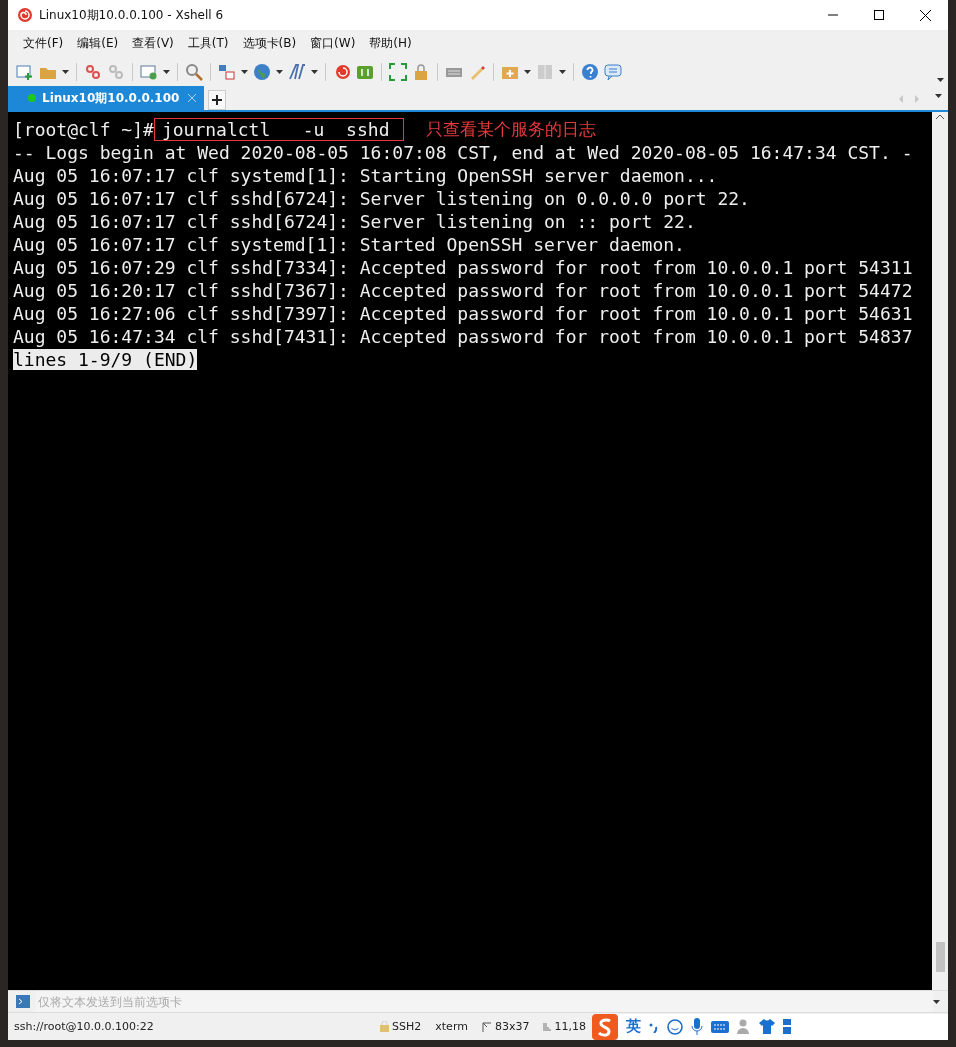 The image size is (956, 1047). Describe the element at coordinates (743, 1026) in the screenshot. I see `user-icon` at that location.